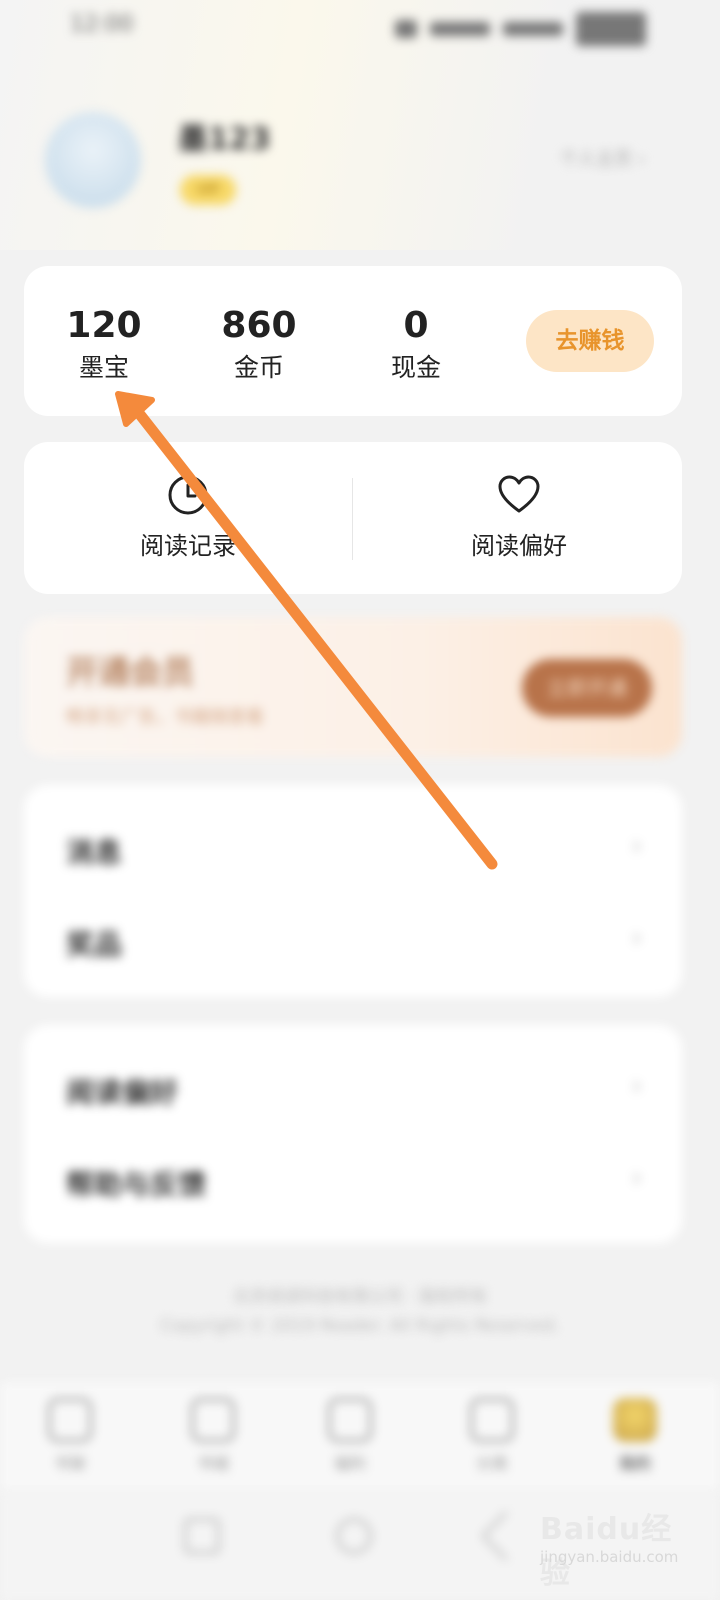 The width and height of the screenshot is (720, 1600). What do you see at coordinates (259, 325) in the screenshot?
I see `coins-value: 860` at bounding box center [259, 325].